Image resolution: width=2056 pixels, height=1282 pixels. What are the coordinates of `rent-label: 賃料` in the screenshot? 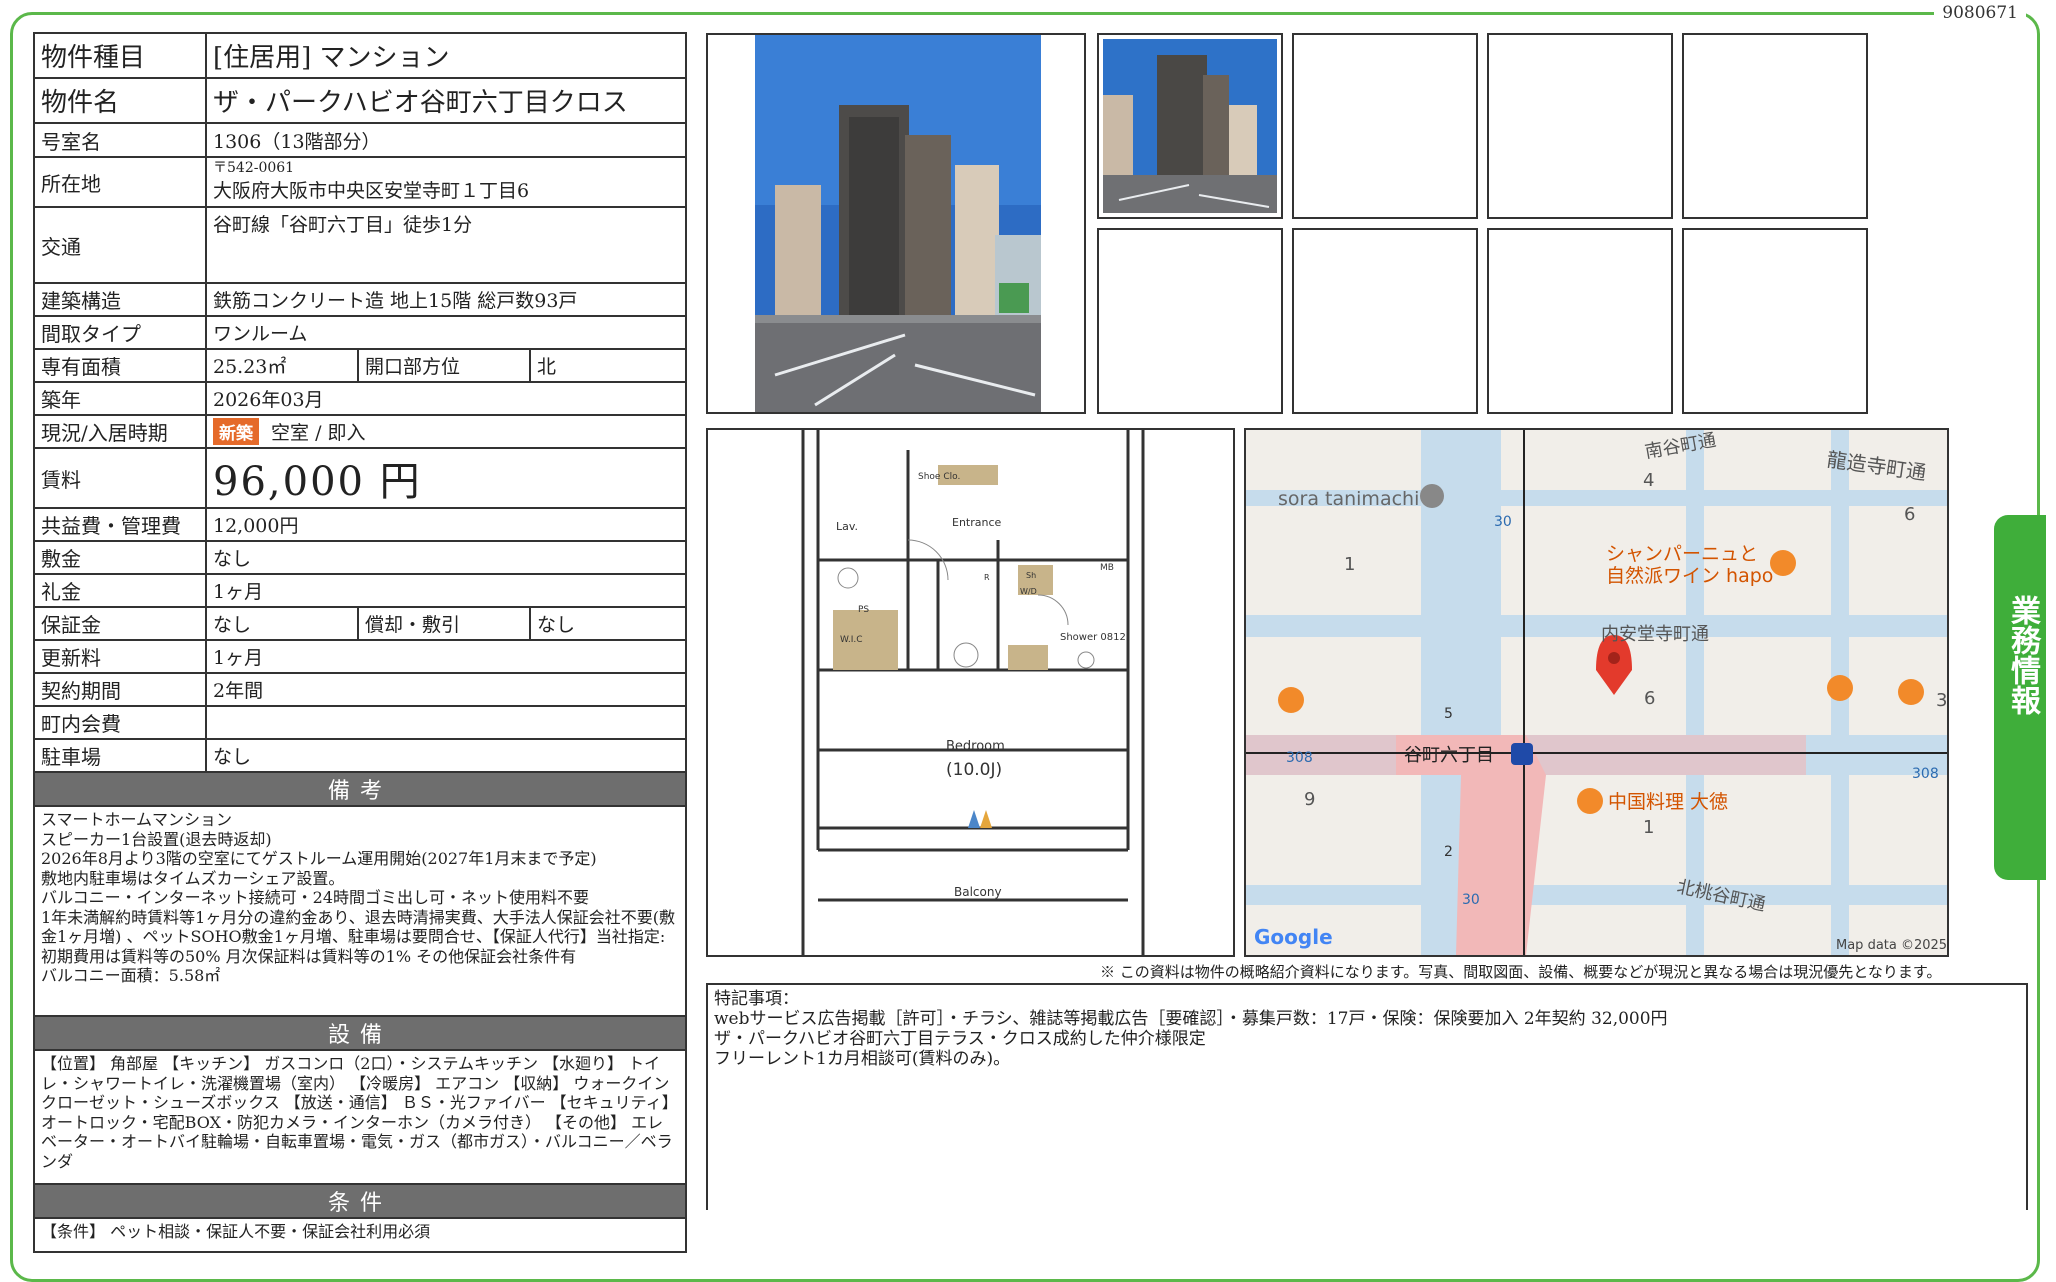 It's located at (120, 478).